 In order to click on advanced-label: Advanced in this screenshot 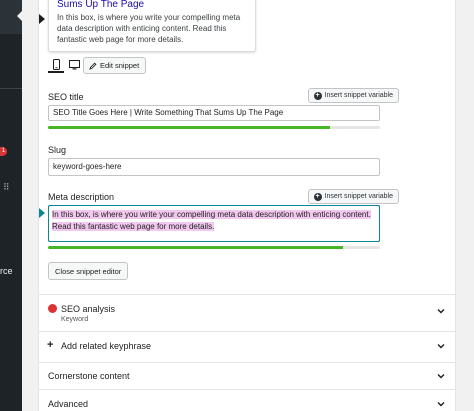, I will do `click(68, 404)`.